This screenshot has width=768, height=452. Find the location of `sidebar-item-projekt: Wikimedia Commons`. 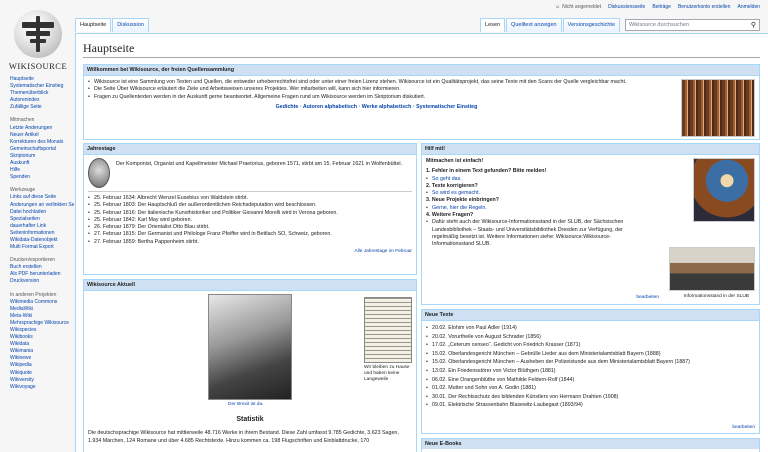

sidebar-item-projekt: Wikimedia Commons is located at coordinates (33, 302).